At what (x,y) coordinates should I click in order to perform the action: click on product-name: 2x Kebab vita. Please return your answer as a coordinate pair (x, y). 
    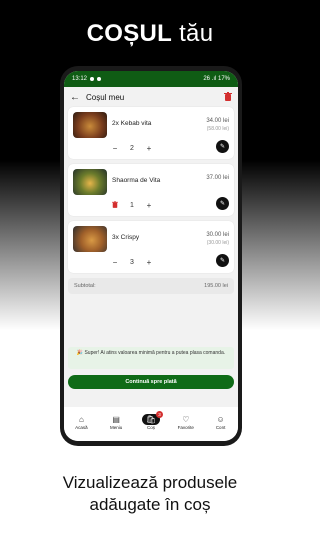
    Looking at the image, I should click on (132, 123).